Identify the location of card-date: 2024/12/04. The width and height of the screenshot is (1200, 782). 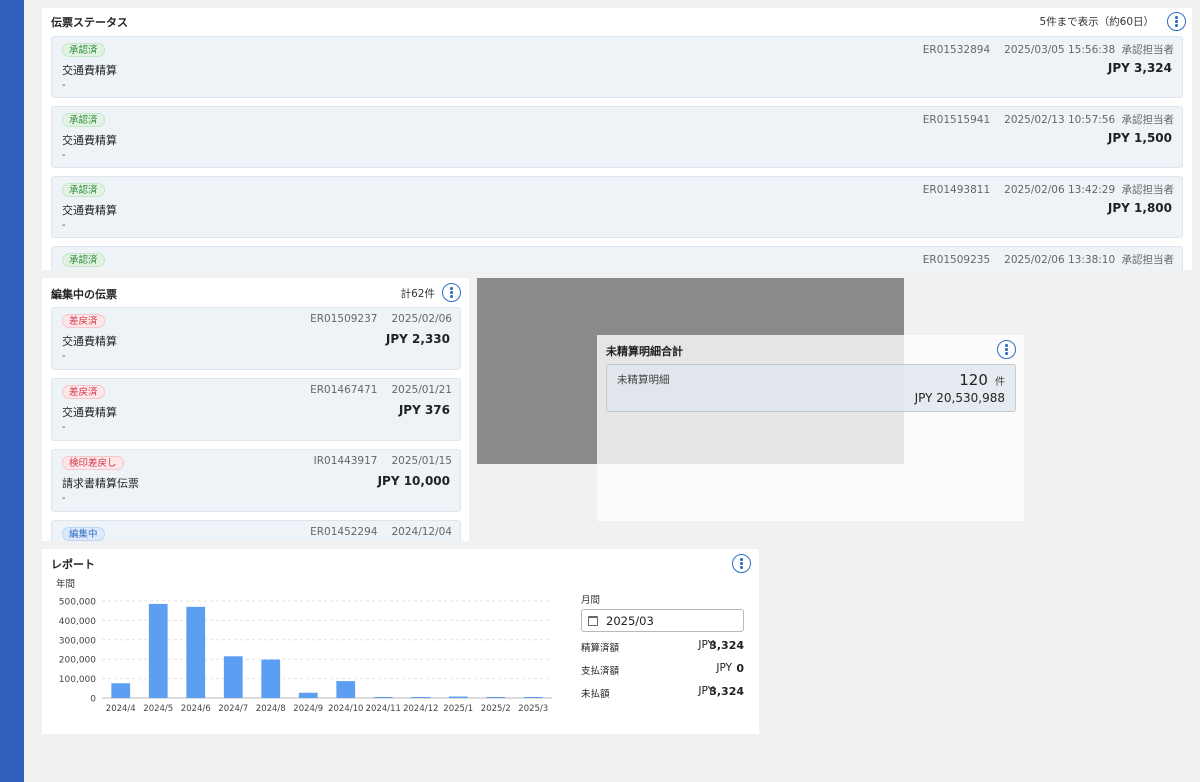
(421, 532).